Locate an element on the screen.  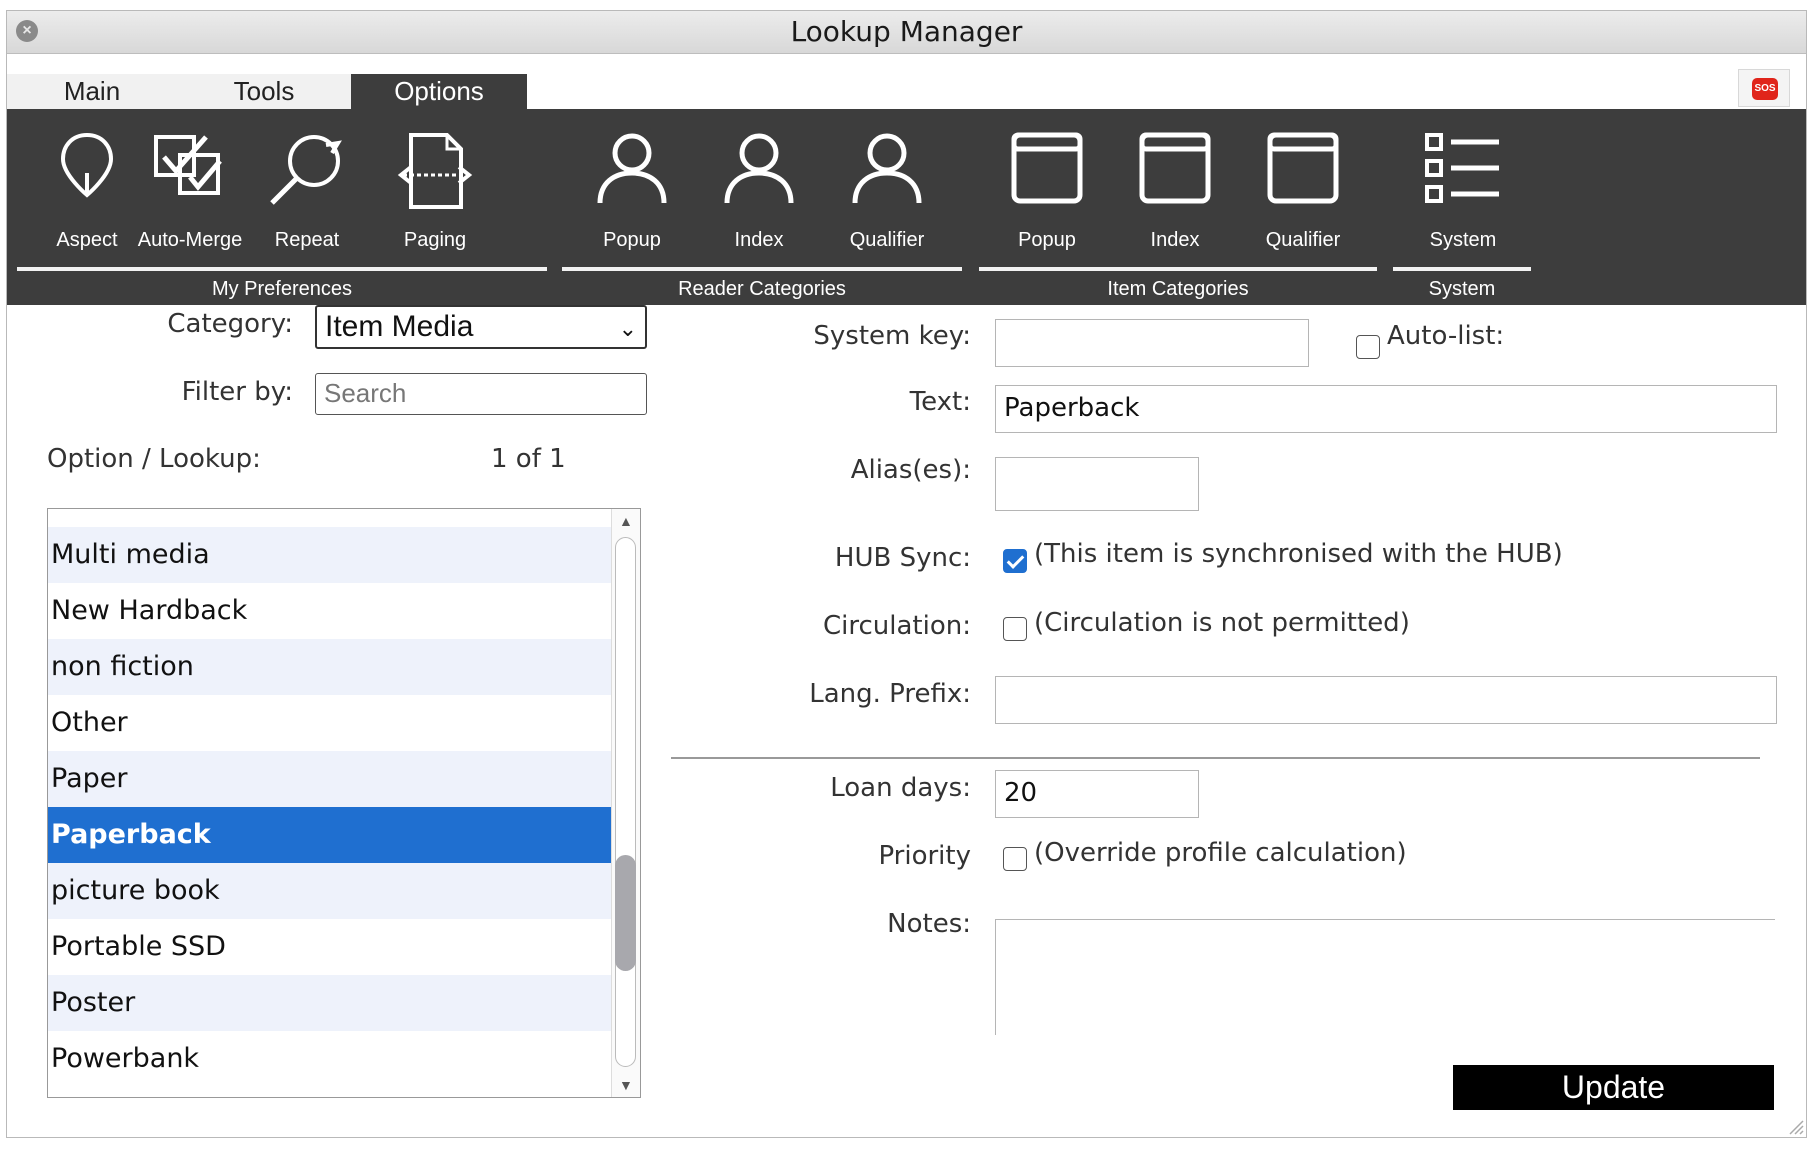
map-pin-icon is located at coordinates (87, 165).